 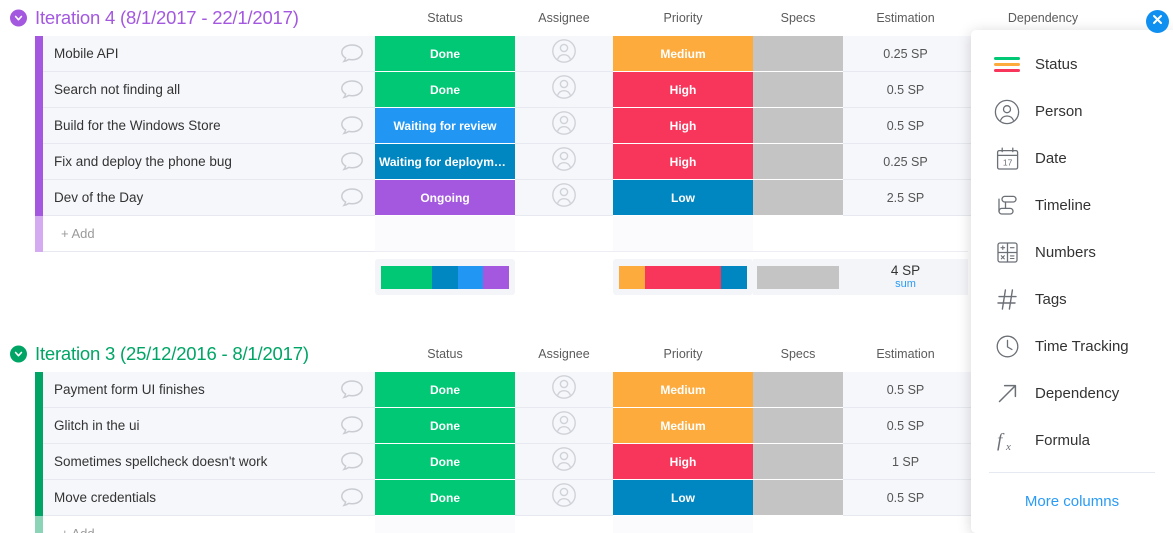 I want to click on estimation-summary: 4 SP sum, so click(x=905, y=277).